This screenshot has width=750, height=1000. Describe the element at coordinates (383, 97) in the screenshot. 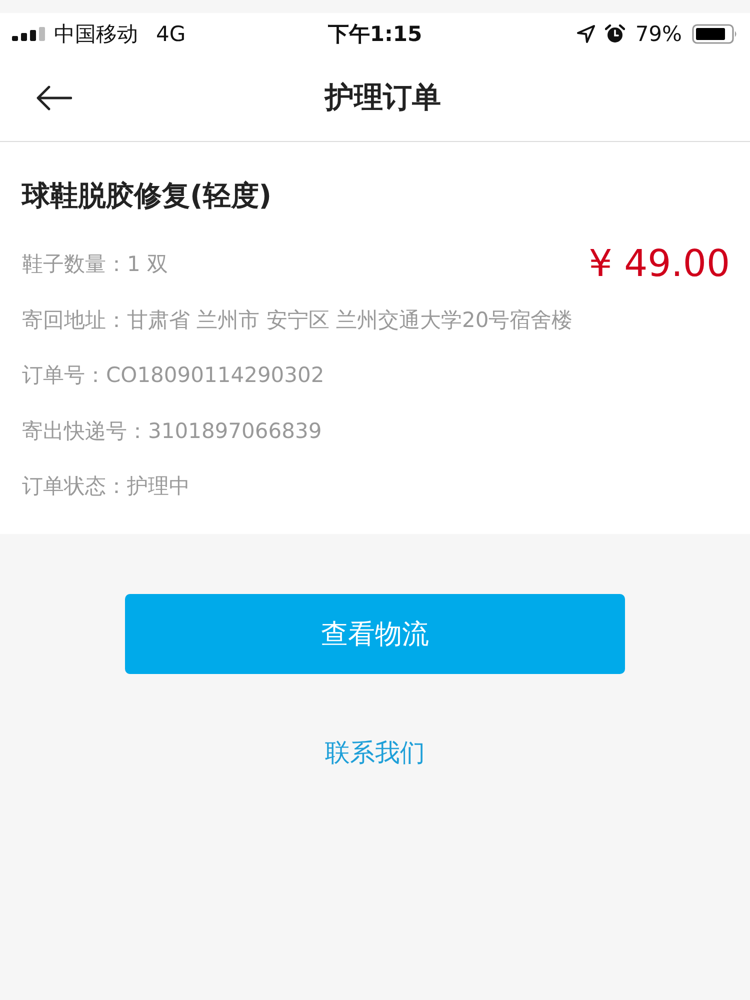

I see `page-title: 护理订单` at that location.